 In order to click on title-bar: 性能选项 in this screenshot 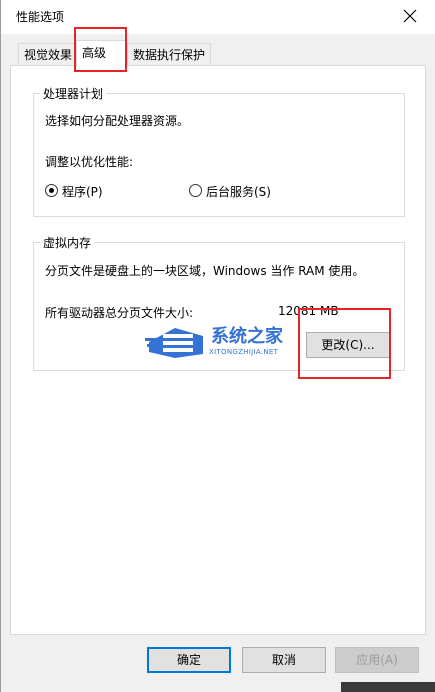, I will do `click(218, 17)`.